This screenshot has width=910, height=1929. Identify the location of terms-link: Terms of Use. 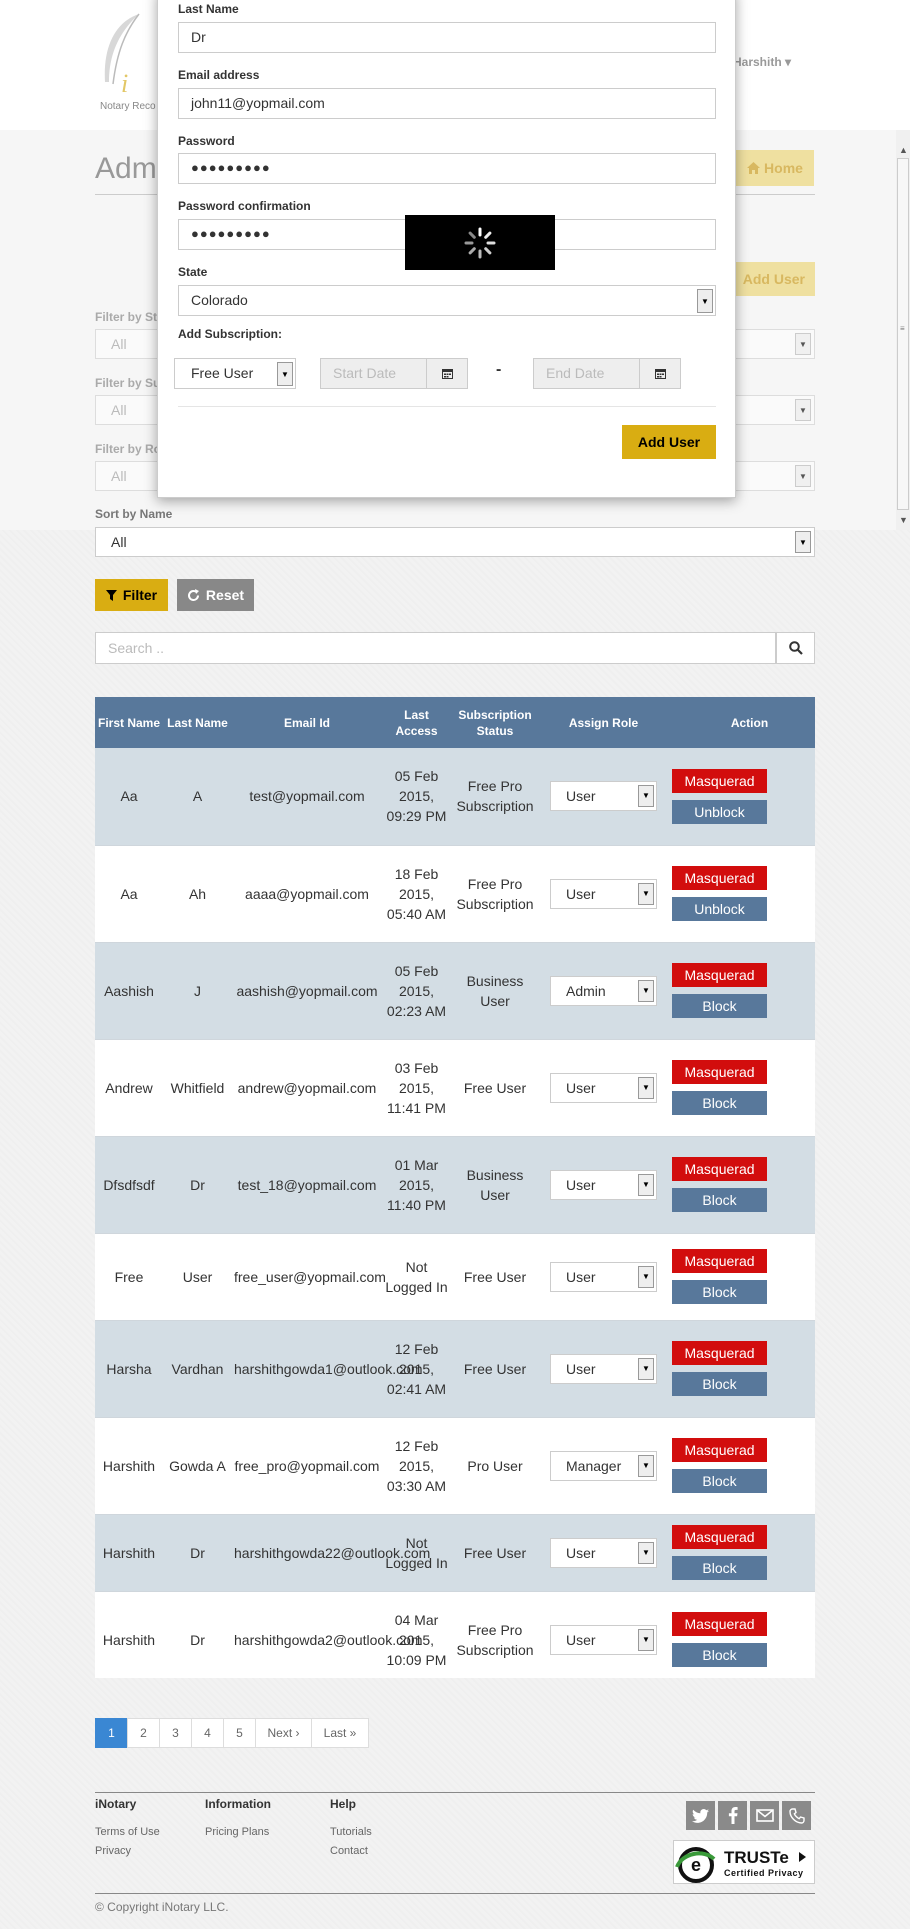
(127, 1832).